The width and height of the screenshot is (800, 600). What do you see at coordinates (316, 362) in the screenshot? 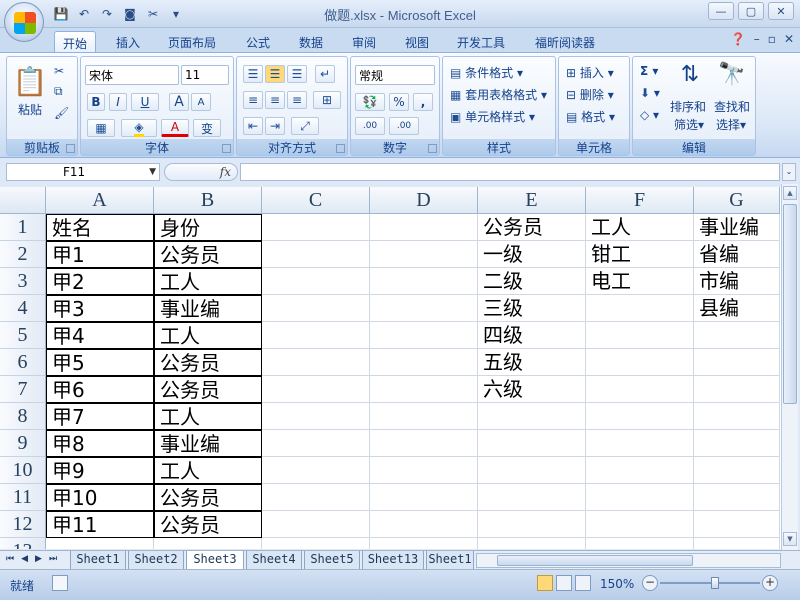
I see `cell-c6` at bounding box center [316, 362].